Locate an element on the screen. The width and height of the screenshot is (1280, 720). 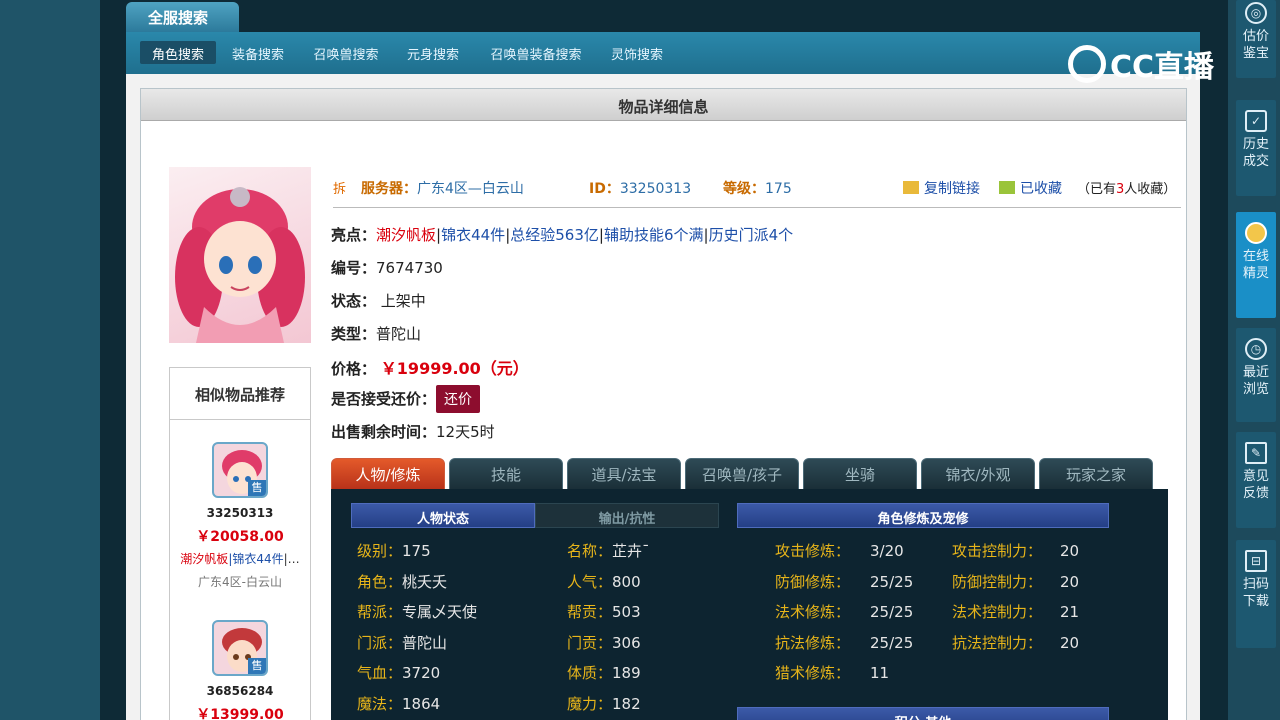
cult-hunting: 猎术修炼： 11 is located at coordinates (832, 673).